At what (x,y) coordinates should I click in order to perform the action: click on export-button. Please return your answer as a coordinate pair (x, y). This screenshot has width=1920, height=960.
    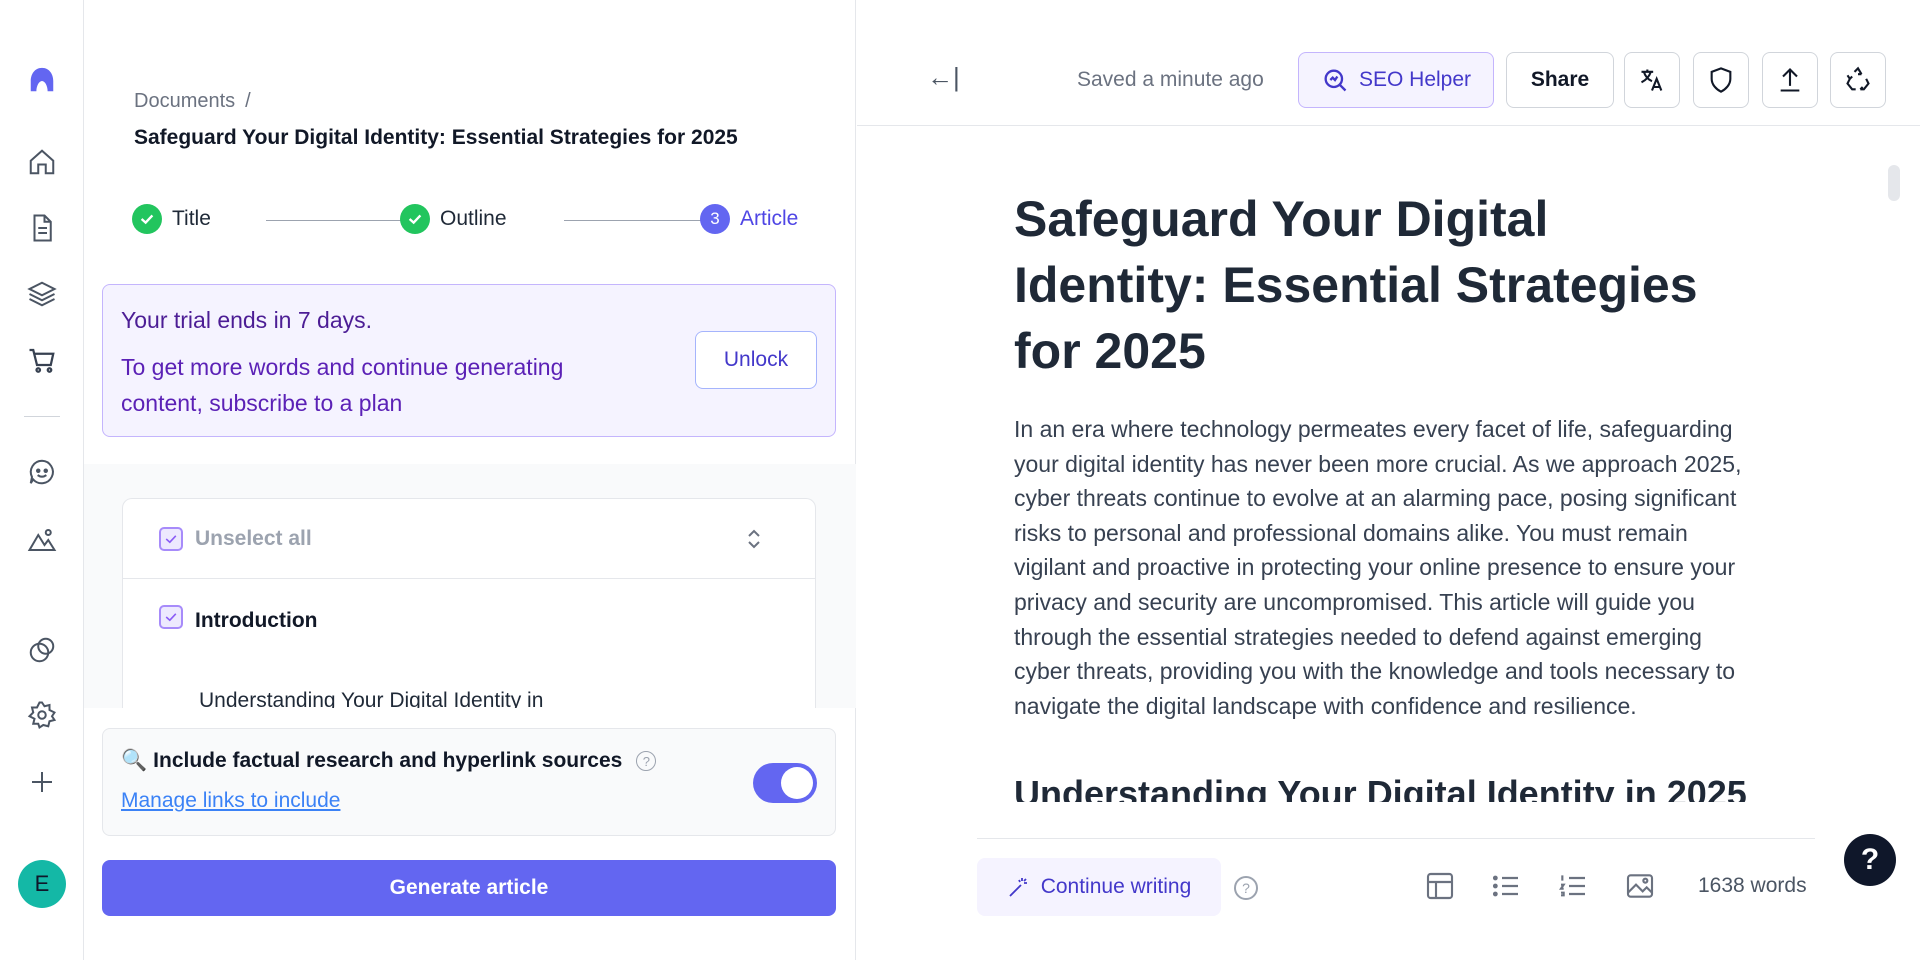
    Looking at the image, I should click on (1790, 80).